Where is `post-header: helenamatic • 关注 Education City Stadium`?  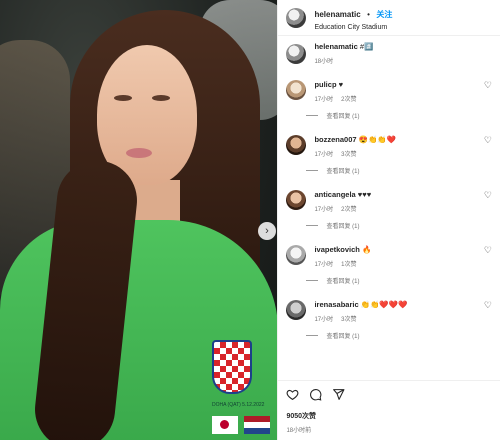 post-header: helenamatic • 关注 Education City Stadium is located at coordinates (389, 18).